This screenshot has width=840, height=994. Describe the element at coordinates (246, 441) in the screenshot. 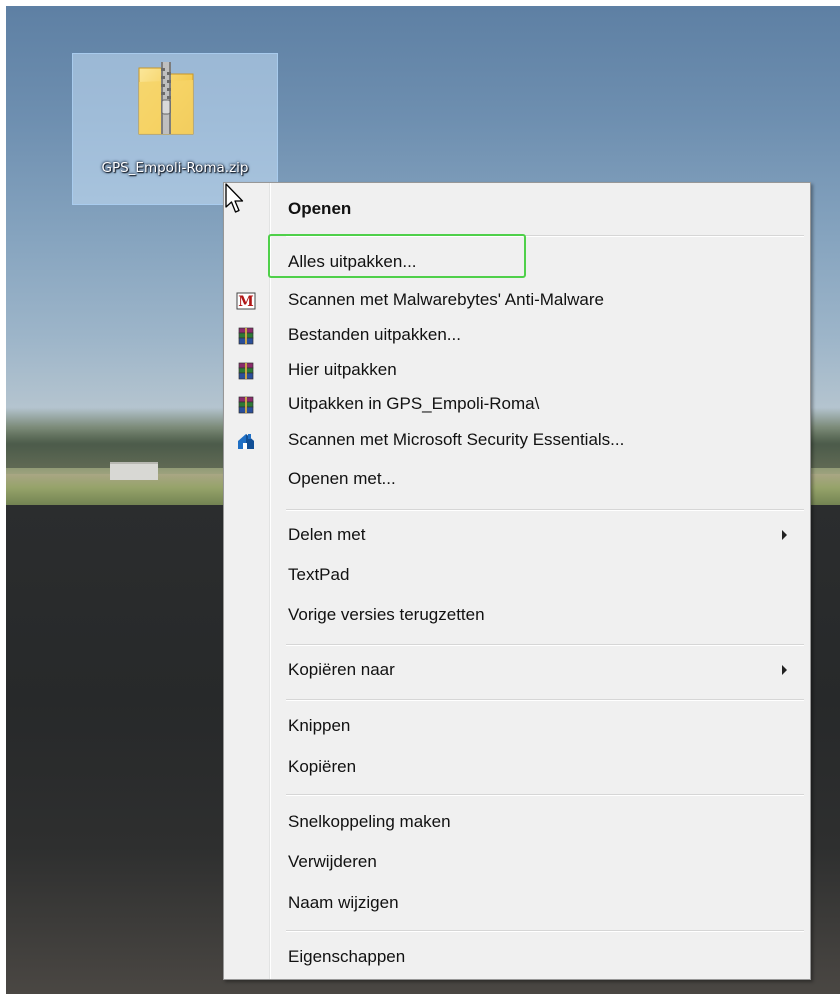

I see `microsoft-security-essentials-icon` at that location.